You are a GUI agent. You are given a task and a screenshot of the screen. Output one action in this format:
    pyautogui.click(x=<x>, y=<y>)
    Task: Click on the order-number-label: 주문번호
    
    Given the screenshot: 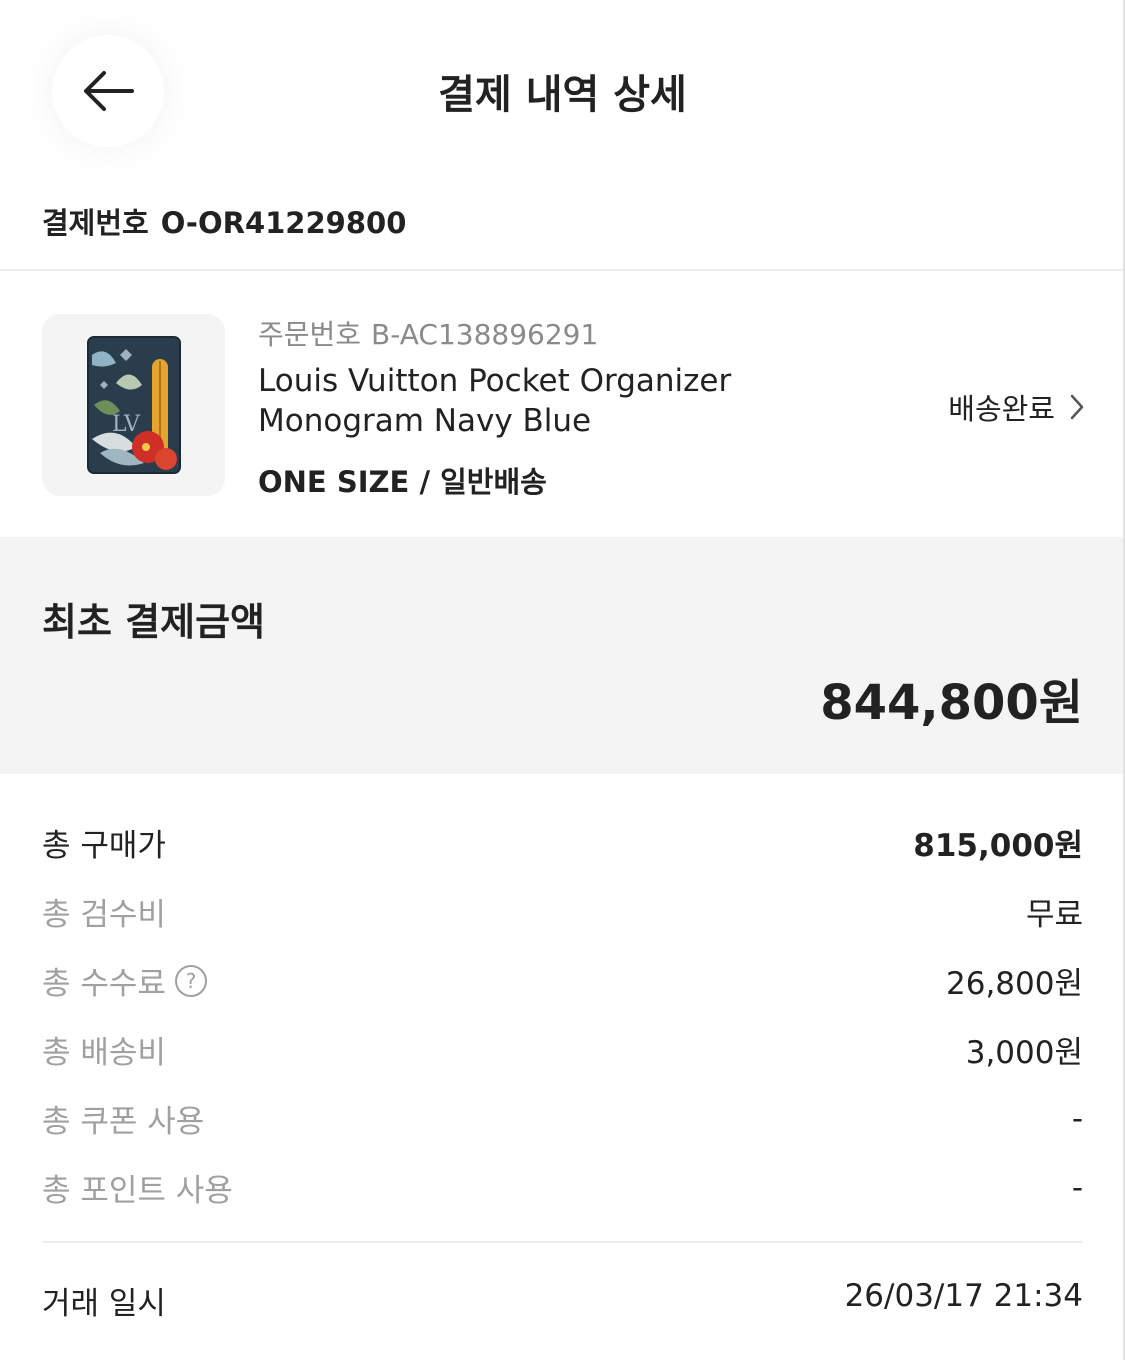 What is the action you would take?
    pyautogui.click(x=310, y=334)
    